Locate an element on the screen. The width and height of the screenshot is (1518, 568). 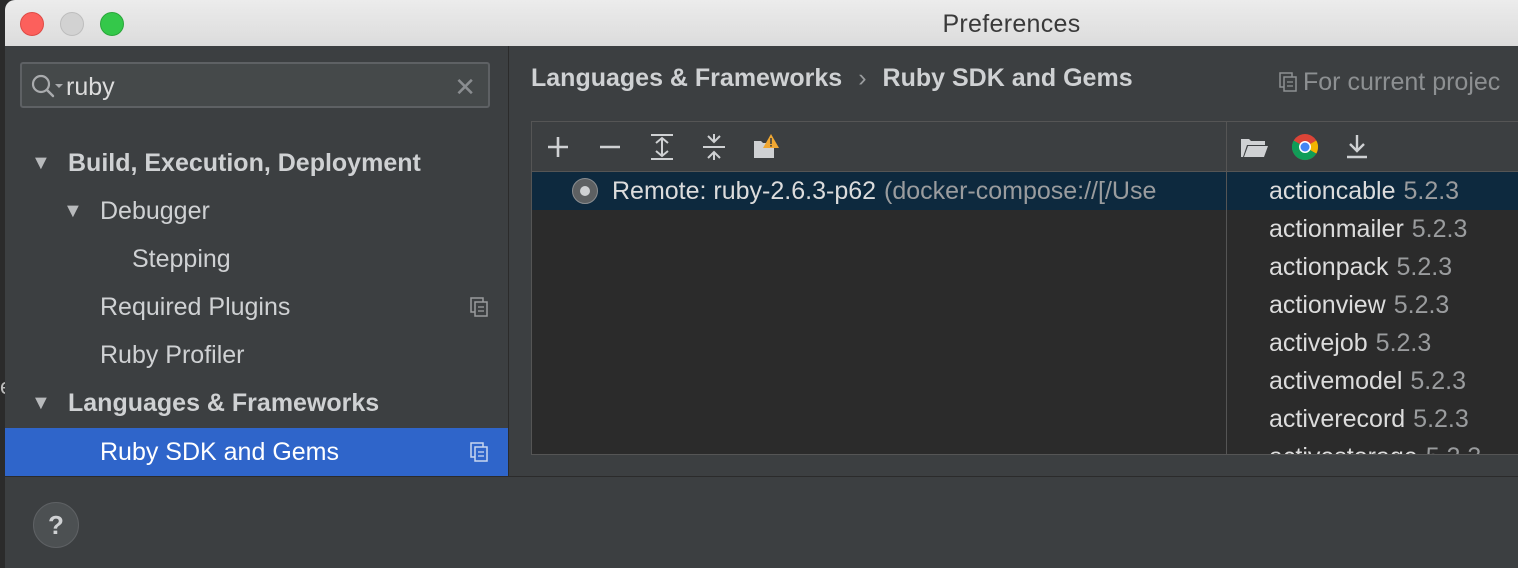
tree-item-label: Ruby Profiler is located at coordinates (172, 355).